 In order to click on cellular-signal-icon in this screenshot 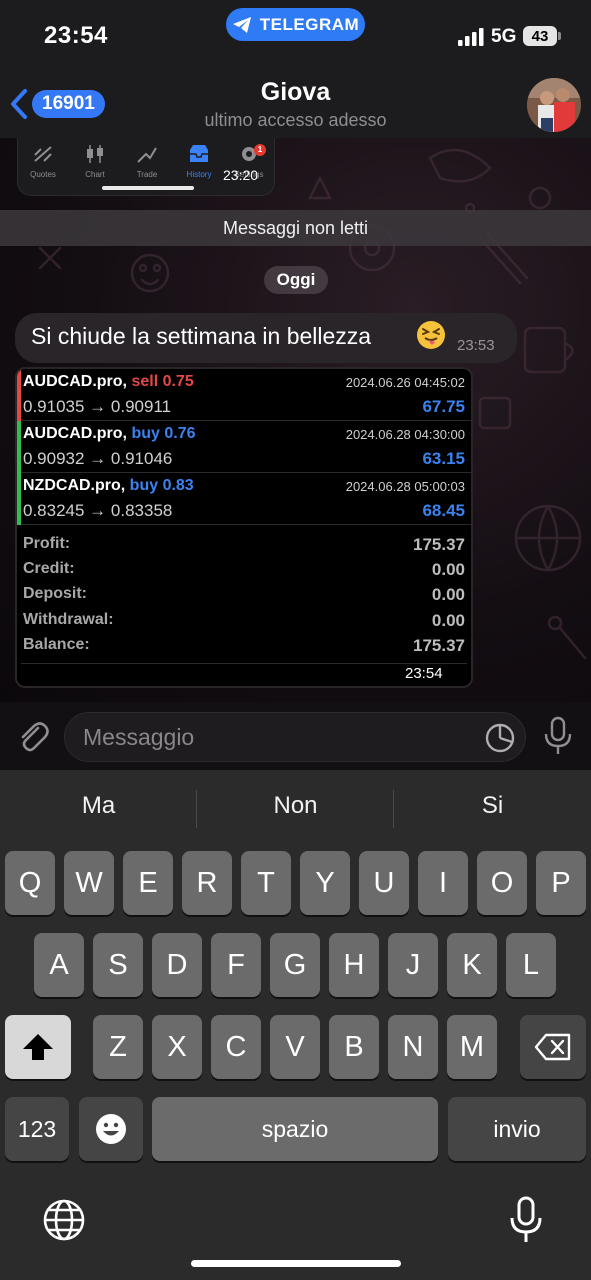, I will do `click(471, 37)`.